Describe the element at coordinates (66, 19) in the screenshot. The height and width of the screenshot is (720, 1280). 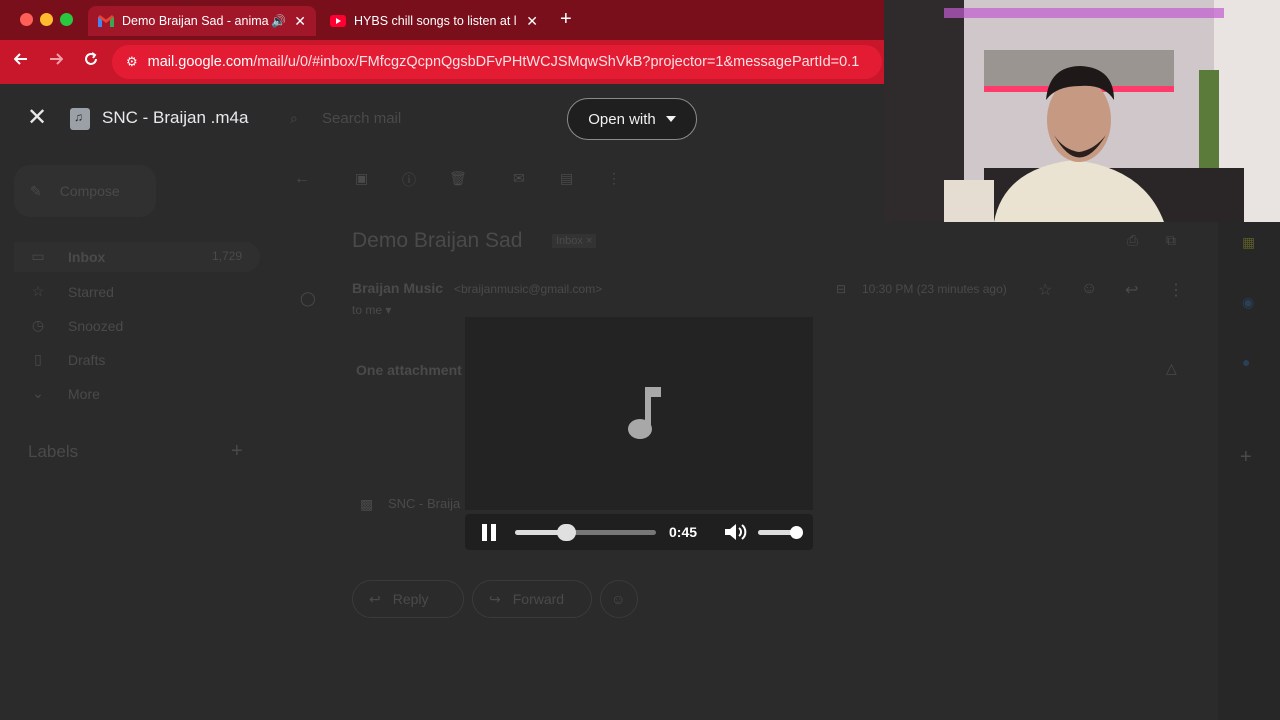
I see `maximize-window-button` at that location.